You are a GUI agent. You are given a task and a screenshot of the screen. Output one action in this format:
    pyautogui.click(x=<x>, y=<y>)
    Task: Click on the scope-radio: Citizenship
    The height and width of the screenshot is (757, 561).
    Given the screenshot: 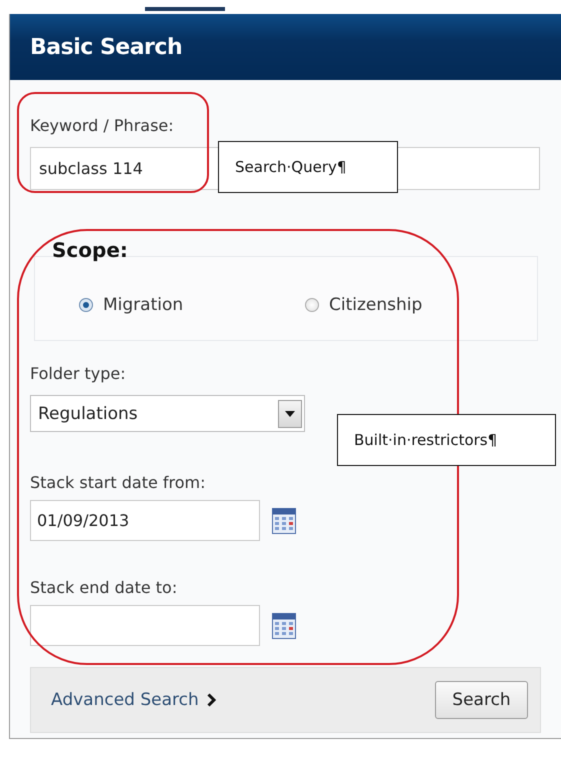 What is the action you would take?
    pyautogui.click(x=418, y=304)
    